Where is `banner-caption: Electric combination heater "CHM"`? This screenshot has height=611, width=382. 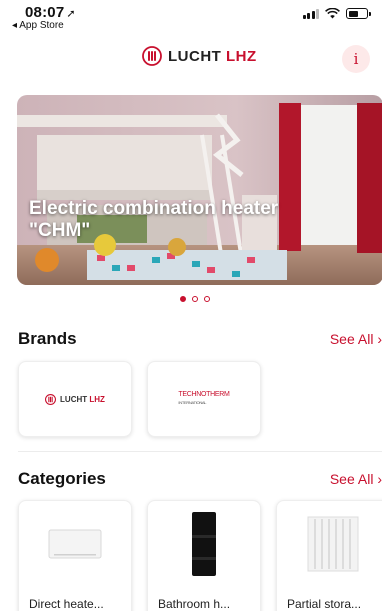 banner-caption: Electric combination heater "CHM" is located at coordinates (154, 219).